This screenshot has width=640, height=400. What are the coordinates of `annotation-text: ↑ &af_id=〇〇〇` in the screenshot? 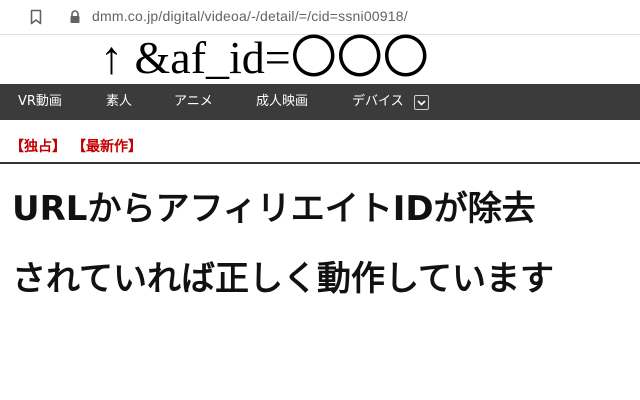 It's located at (264, 57).